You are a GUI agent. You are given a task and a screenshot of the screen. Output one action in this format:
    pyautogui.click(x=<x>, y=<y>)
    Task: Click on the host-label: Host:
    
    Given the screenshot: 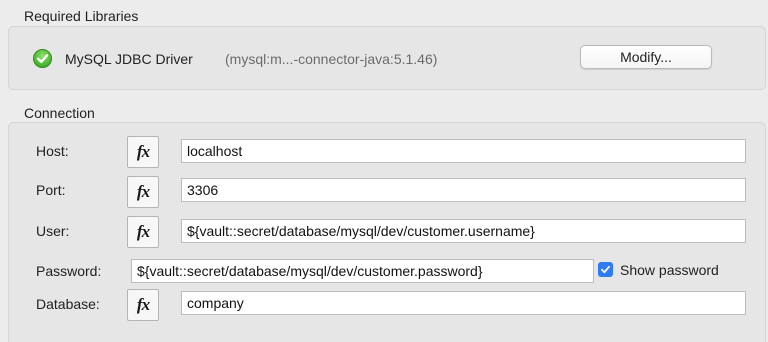 What is the action you would take?
    pyautogui.click(x=52, y=151)
    